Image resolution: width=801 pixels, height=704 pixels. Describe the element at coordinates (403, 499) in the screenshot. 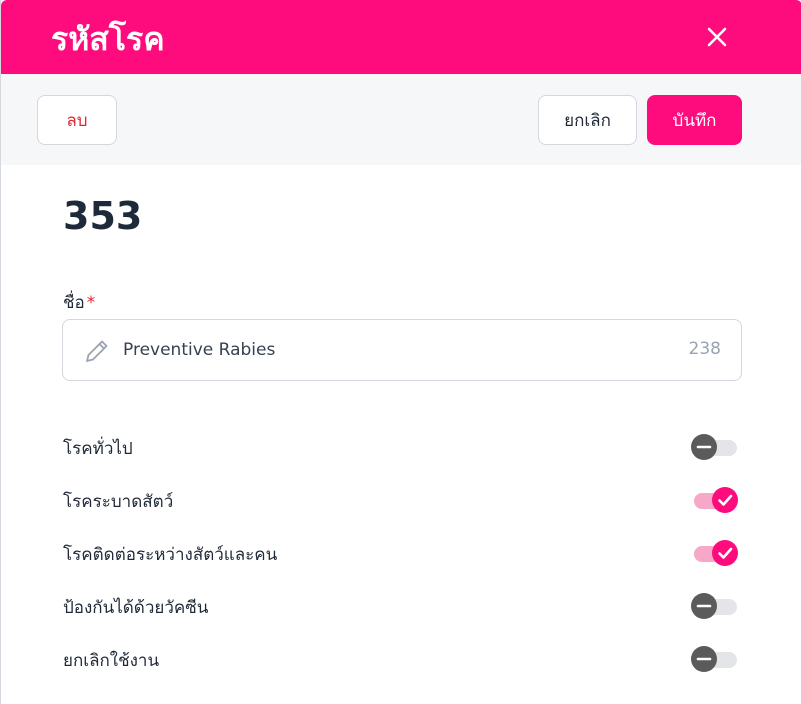

I see `toggle-row-epidemic: โรคระบาดสัตว์` at that location.